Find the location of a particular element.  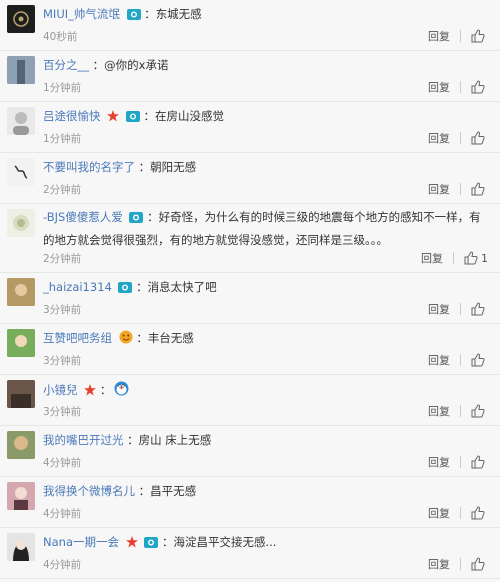

like-count: 1 is located at coordinates (484, 258).